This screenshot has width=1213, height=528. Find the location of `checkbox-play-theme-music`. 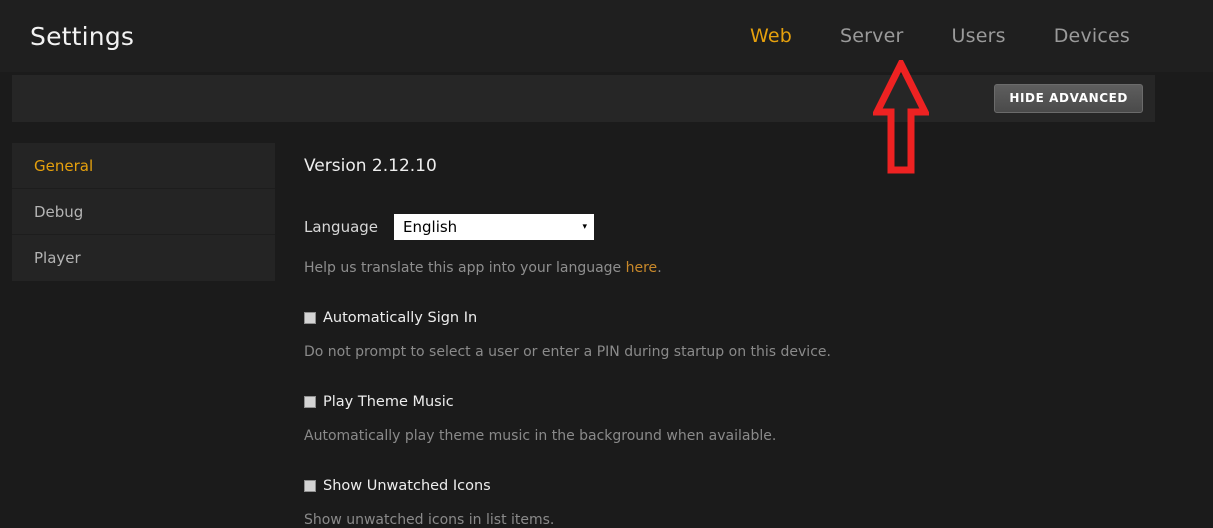

checkbox-play-theme-music is located at coordinates (310, 402).